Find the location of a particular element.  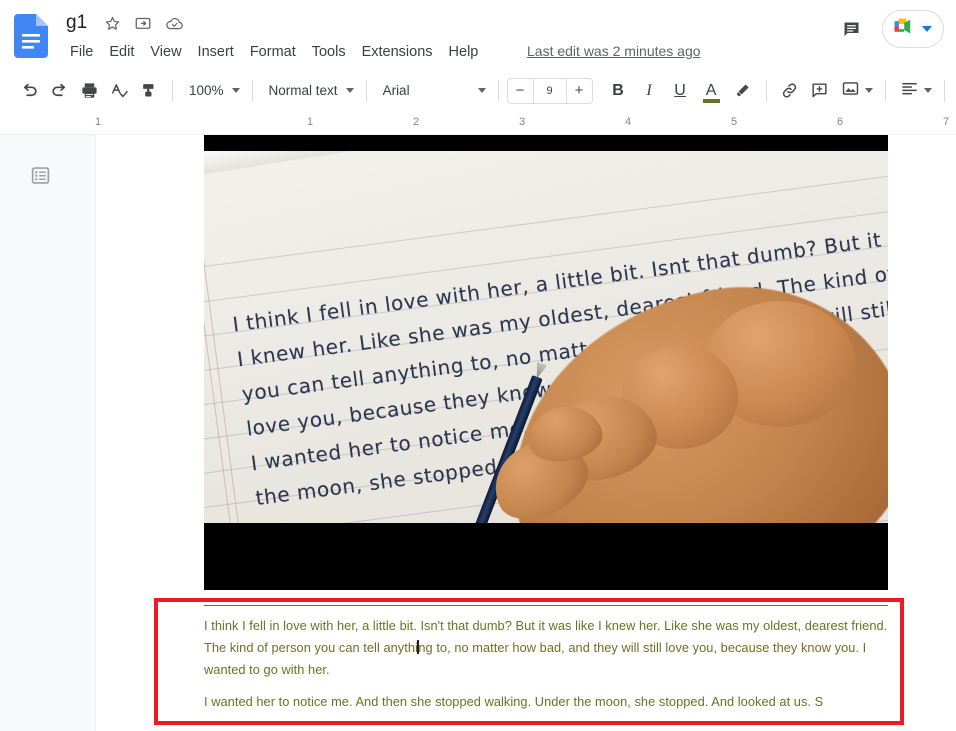

font-size-increase-button: + is located at coordinates (579, 91).